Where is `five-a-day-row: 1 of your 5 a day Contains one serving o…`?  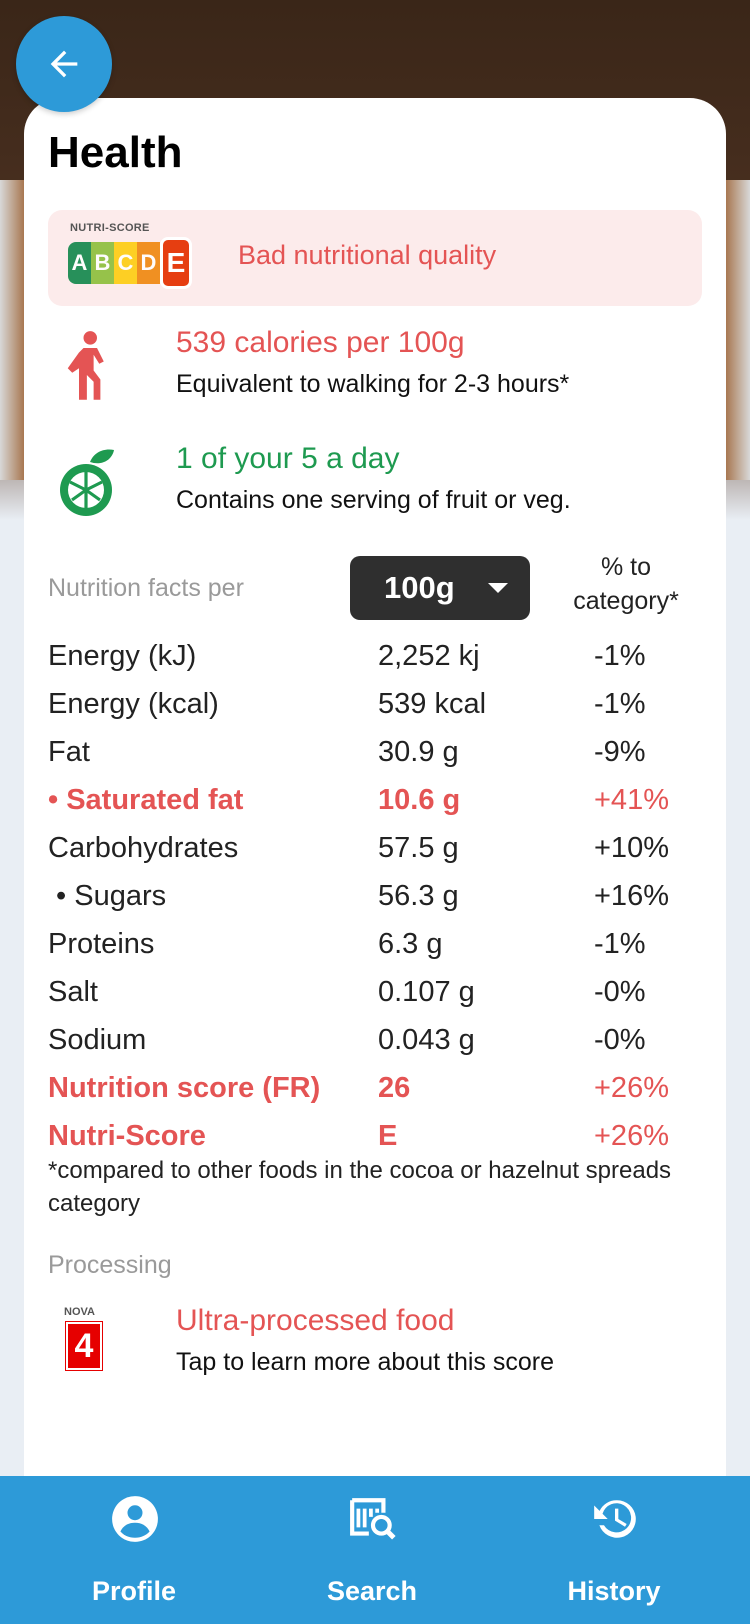
five-a-day-row: 1 of your 5 a day Contains one serving o… is located at coordinates (378, 487).